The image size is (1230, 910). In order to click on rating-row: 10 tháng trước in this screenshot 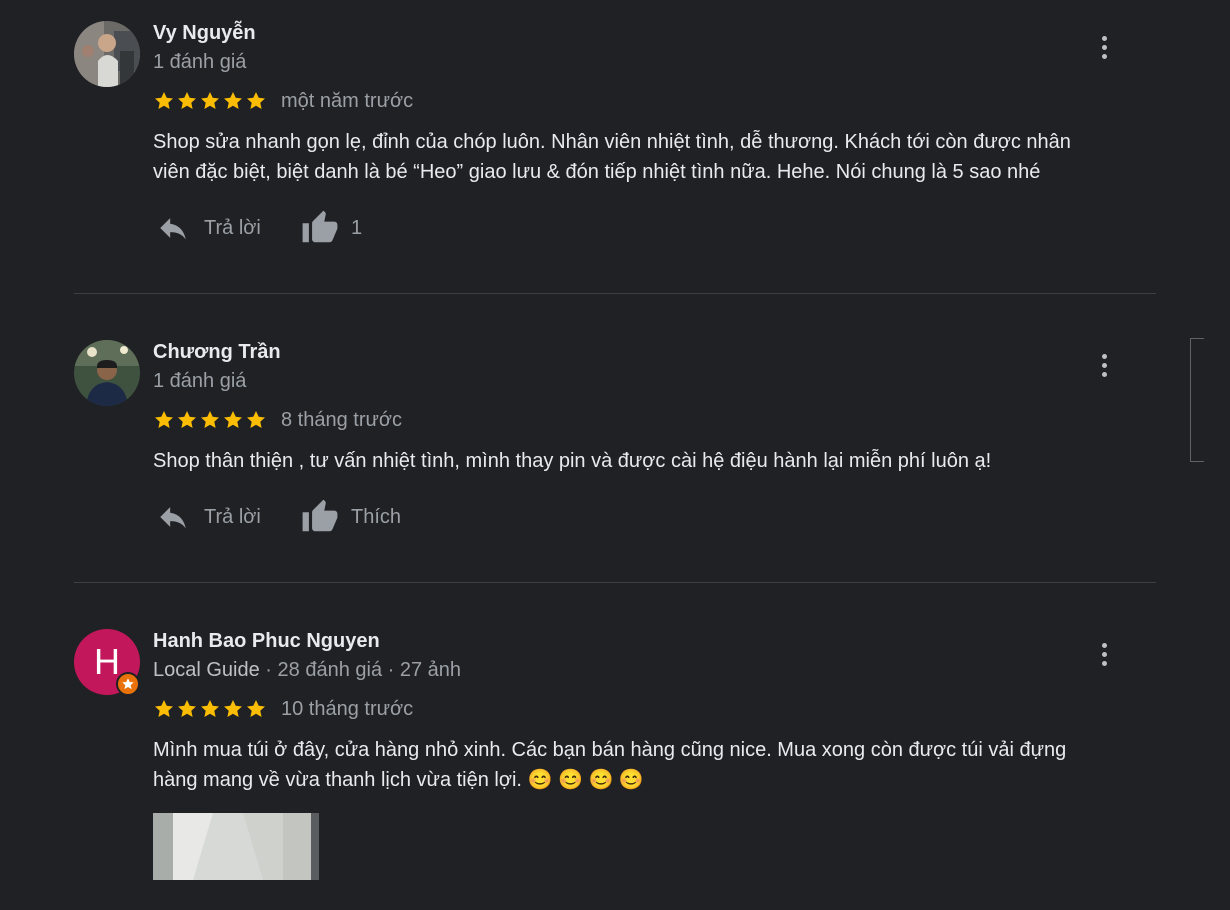, I will do `click(283, 709)`.